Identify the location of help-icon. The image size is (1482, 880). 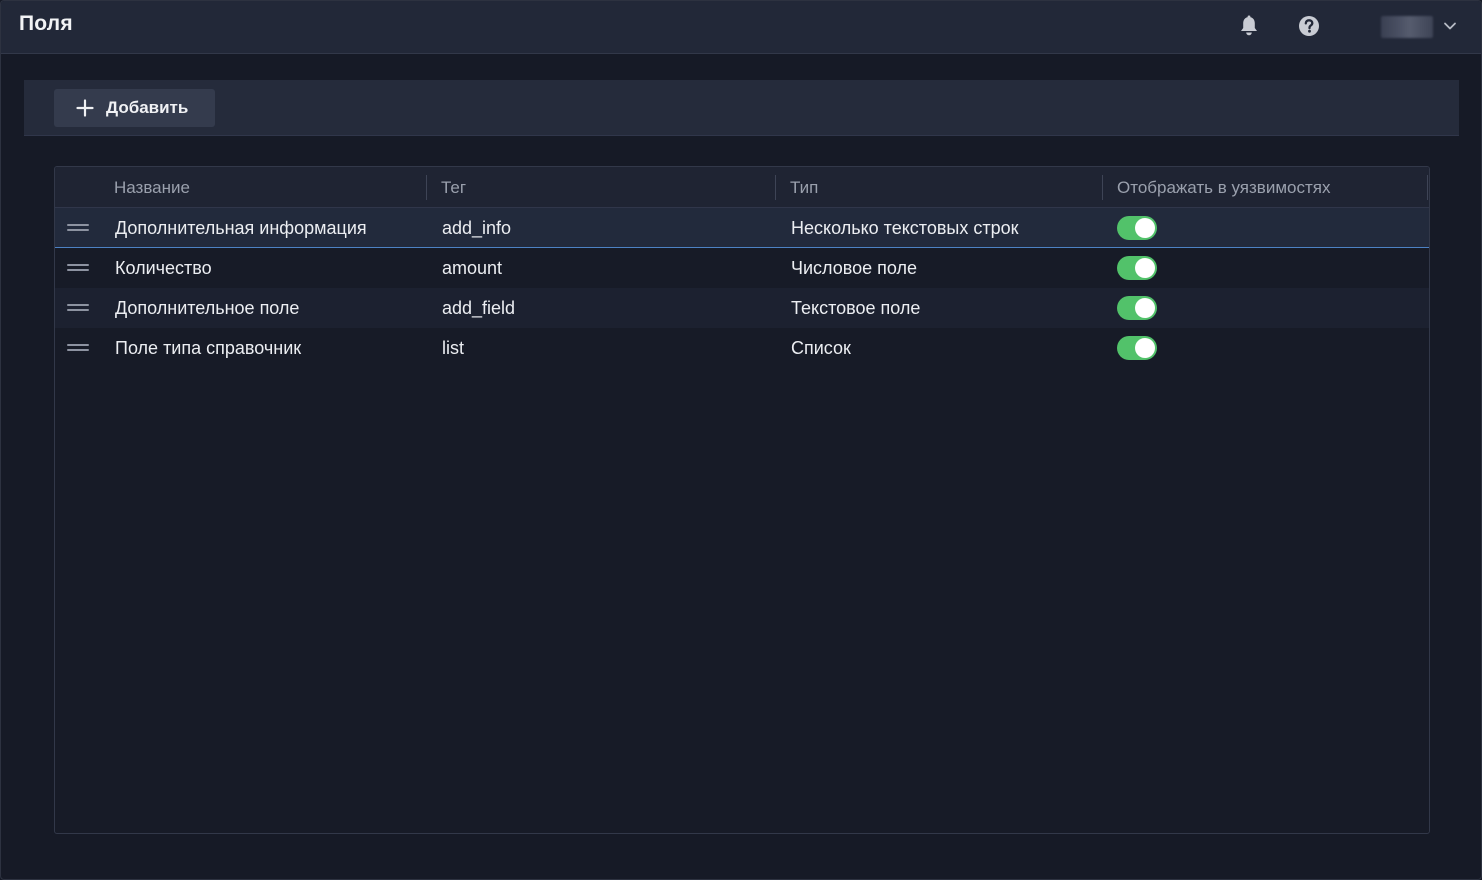
(1309, 26).